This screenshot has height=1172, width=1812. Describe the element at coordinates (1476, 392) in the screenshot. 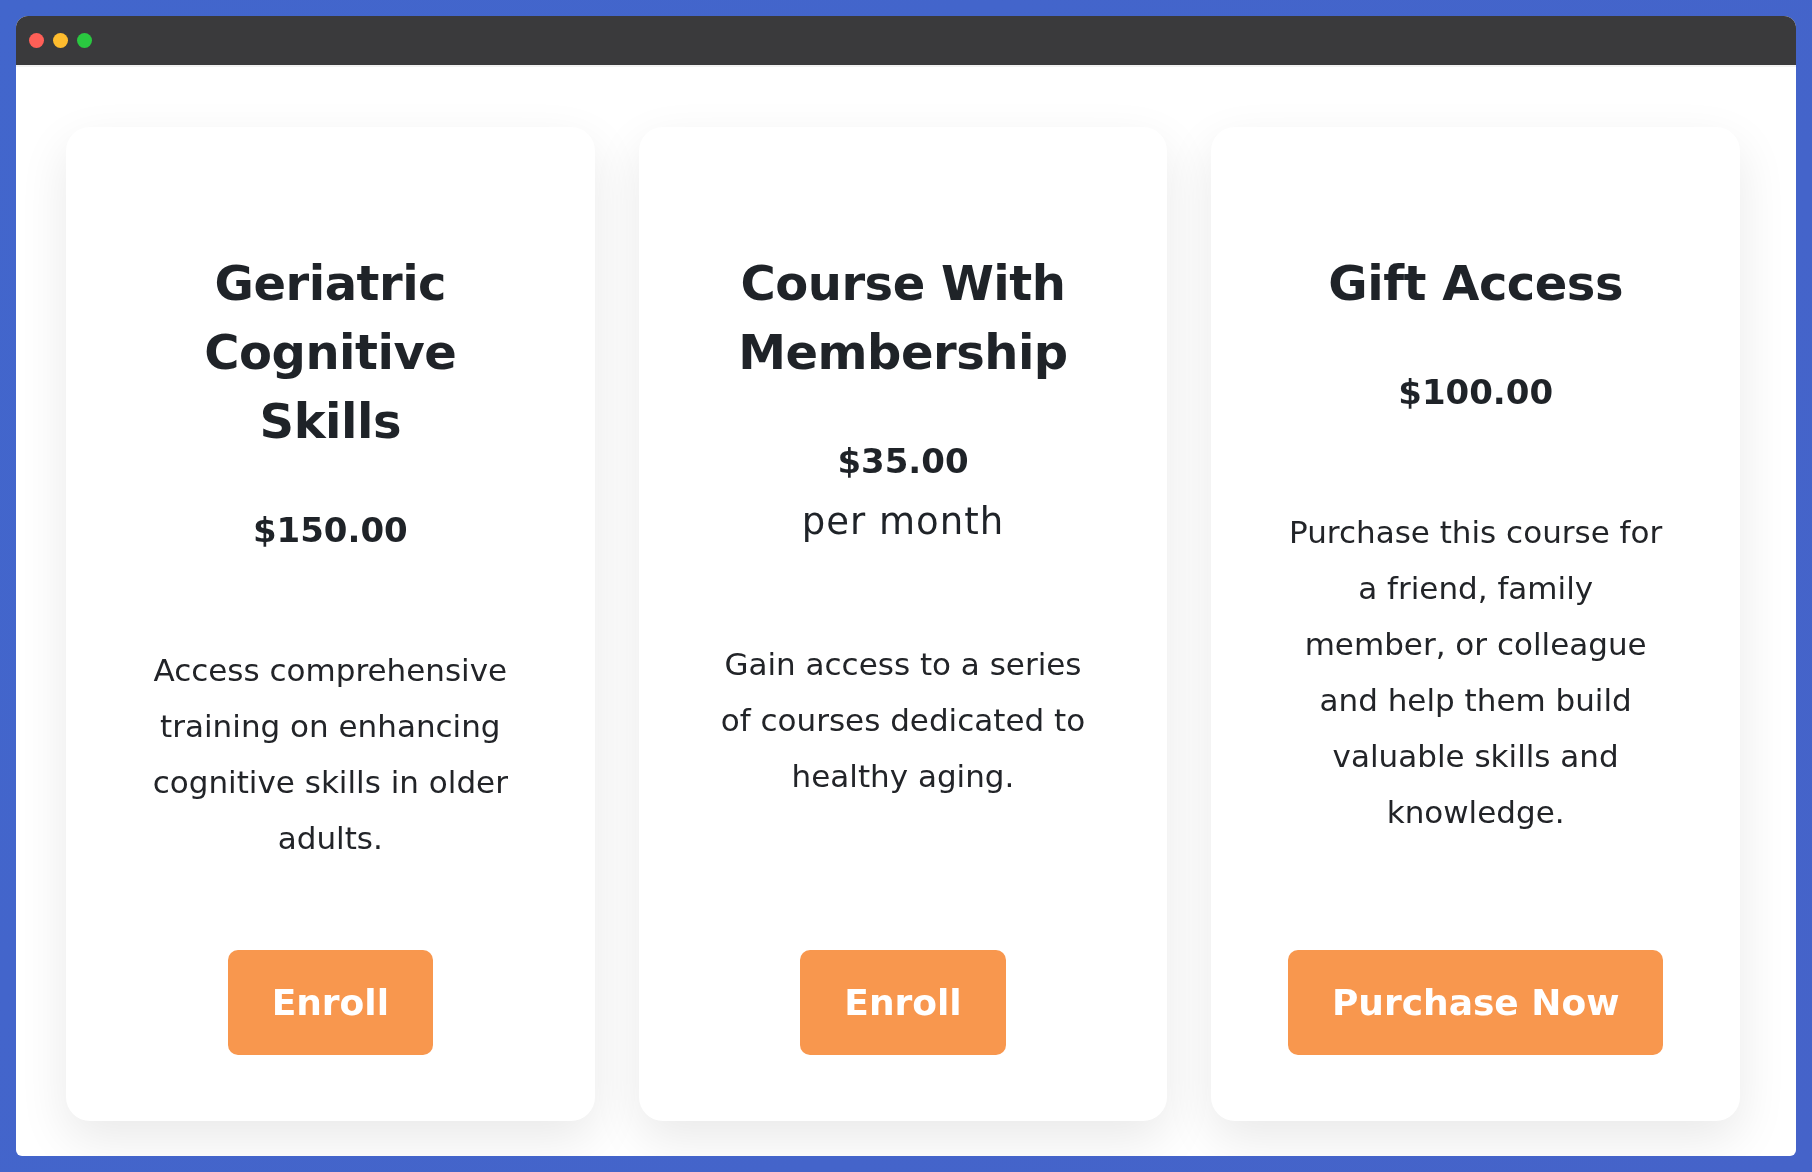

I see `plan-price: $100.00` at that location.